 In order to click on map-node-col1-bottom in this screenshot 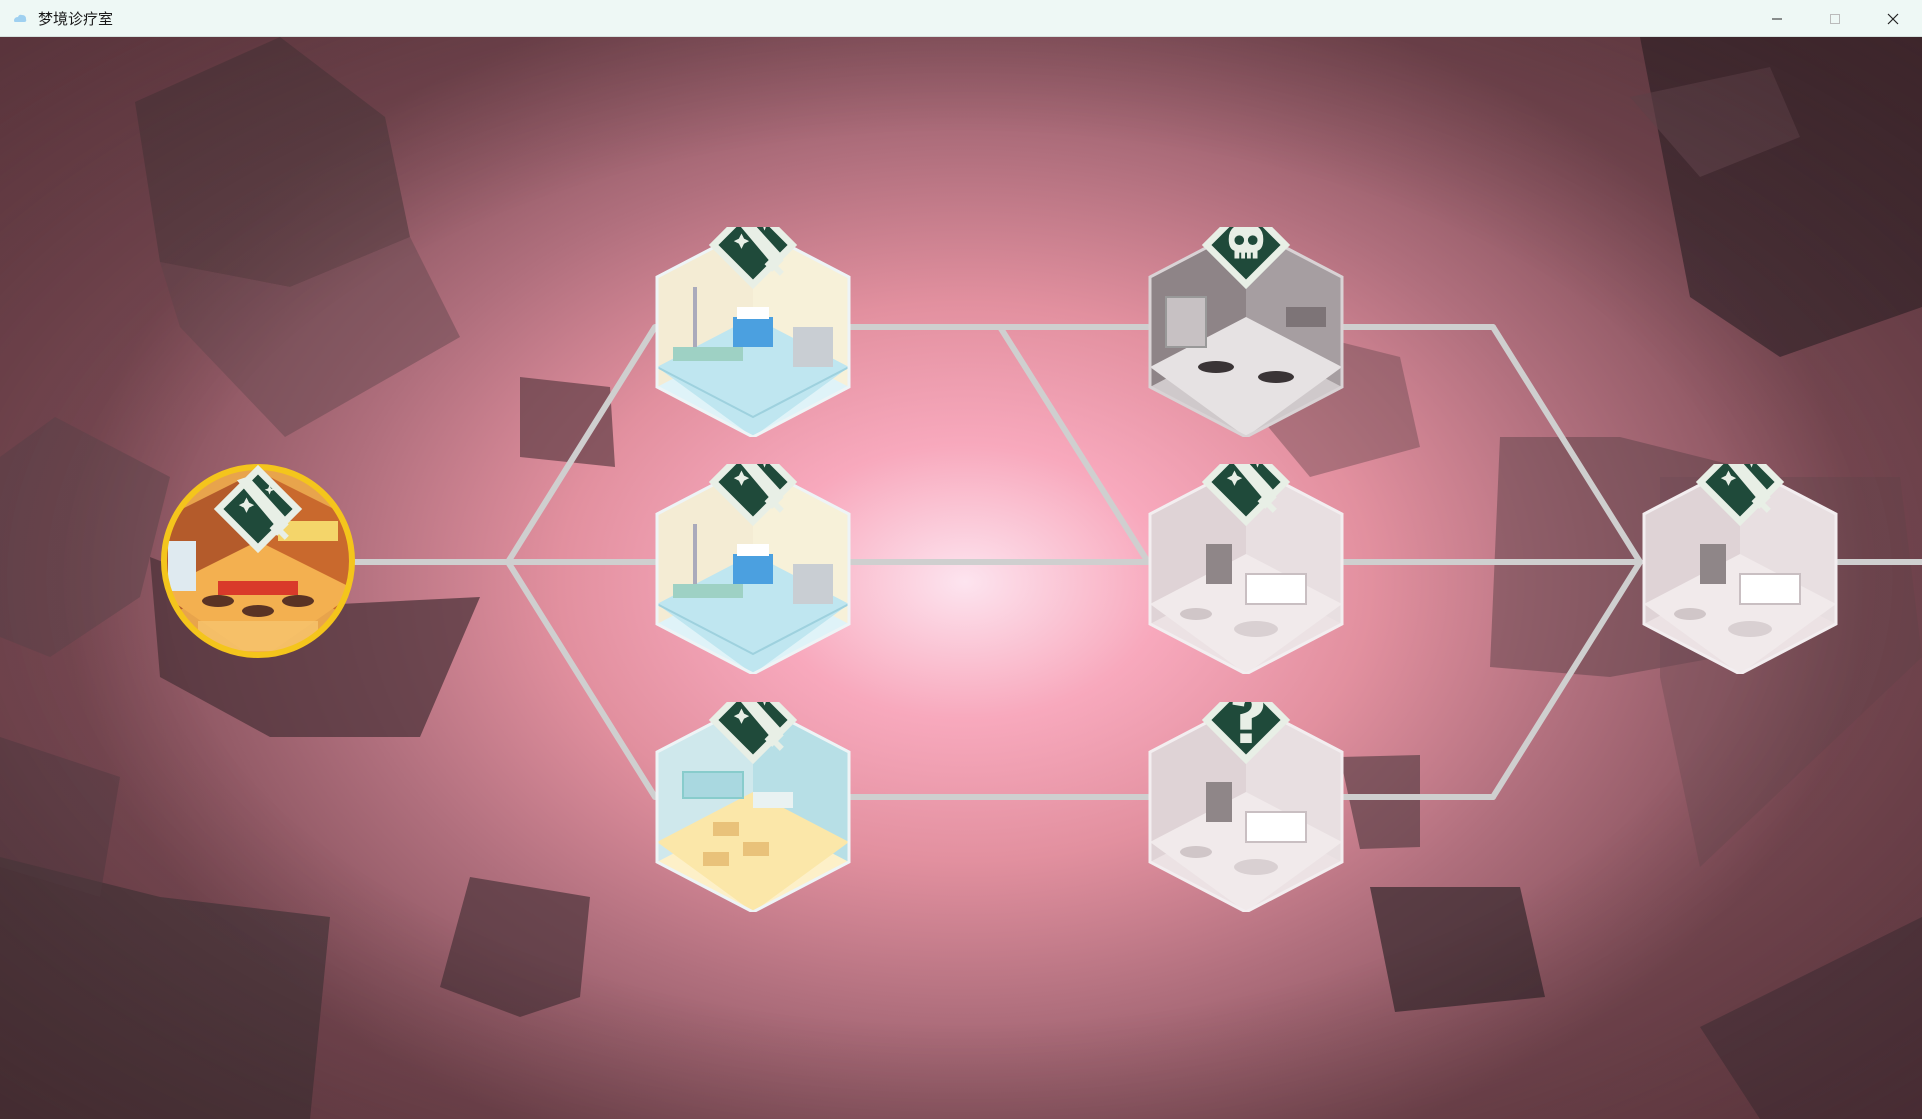, I will do `click(753, 807)`.